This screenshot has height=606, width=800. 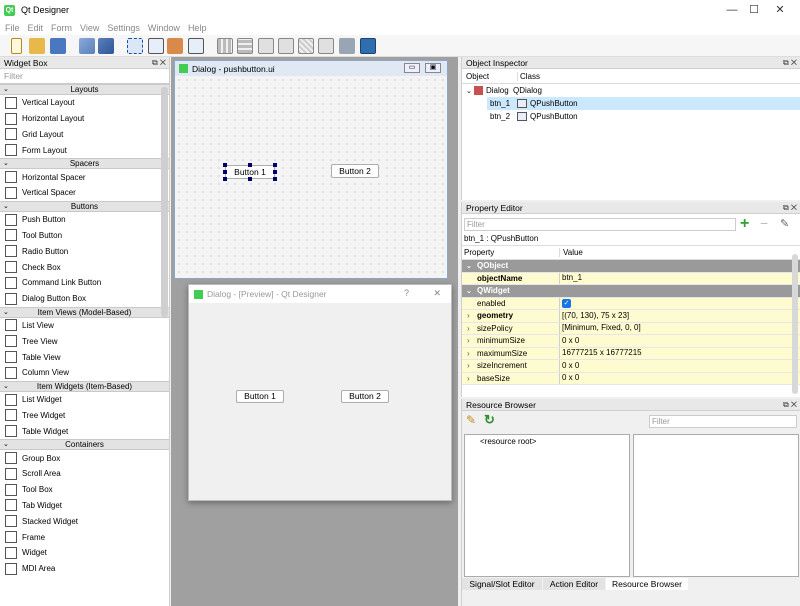 What do you see at coordinates (571, 252) in the screenshot?
I see `col-value: Value` at bounding box center [571, 252].